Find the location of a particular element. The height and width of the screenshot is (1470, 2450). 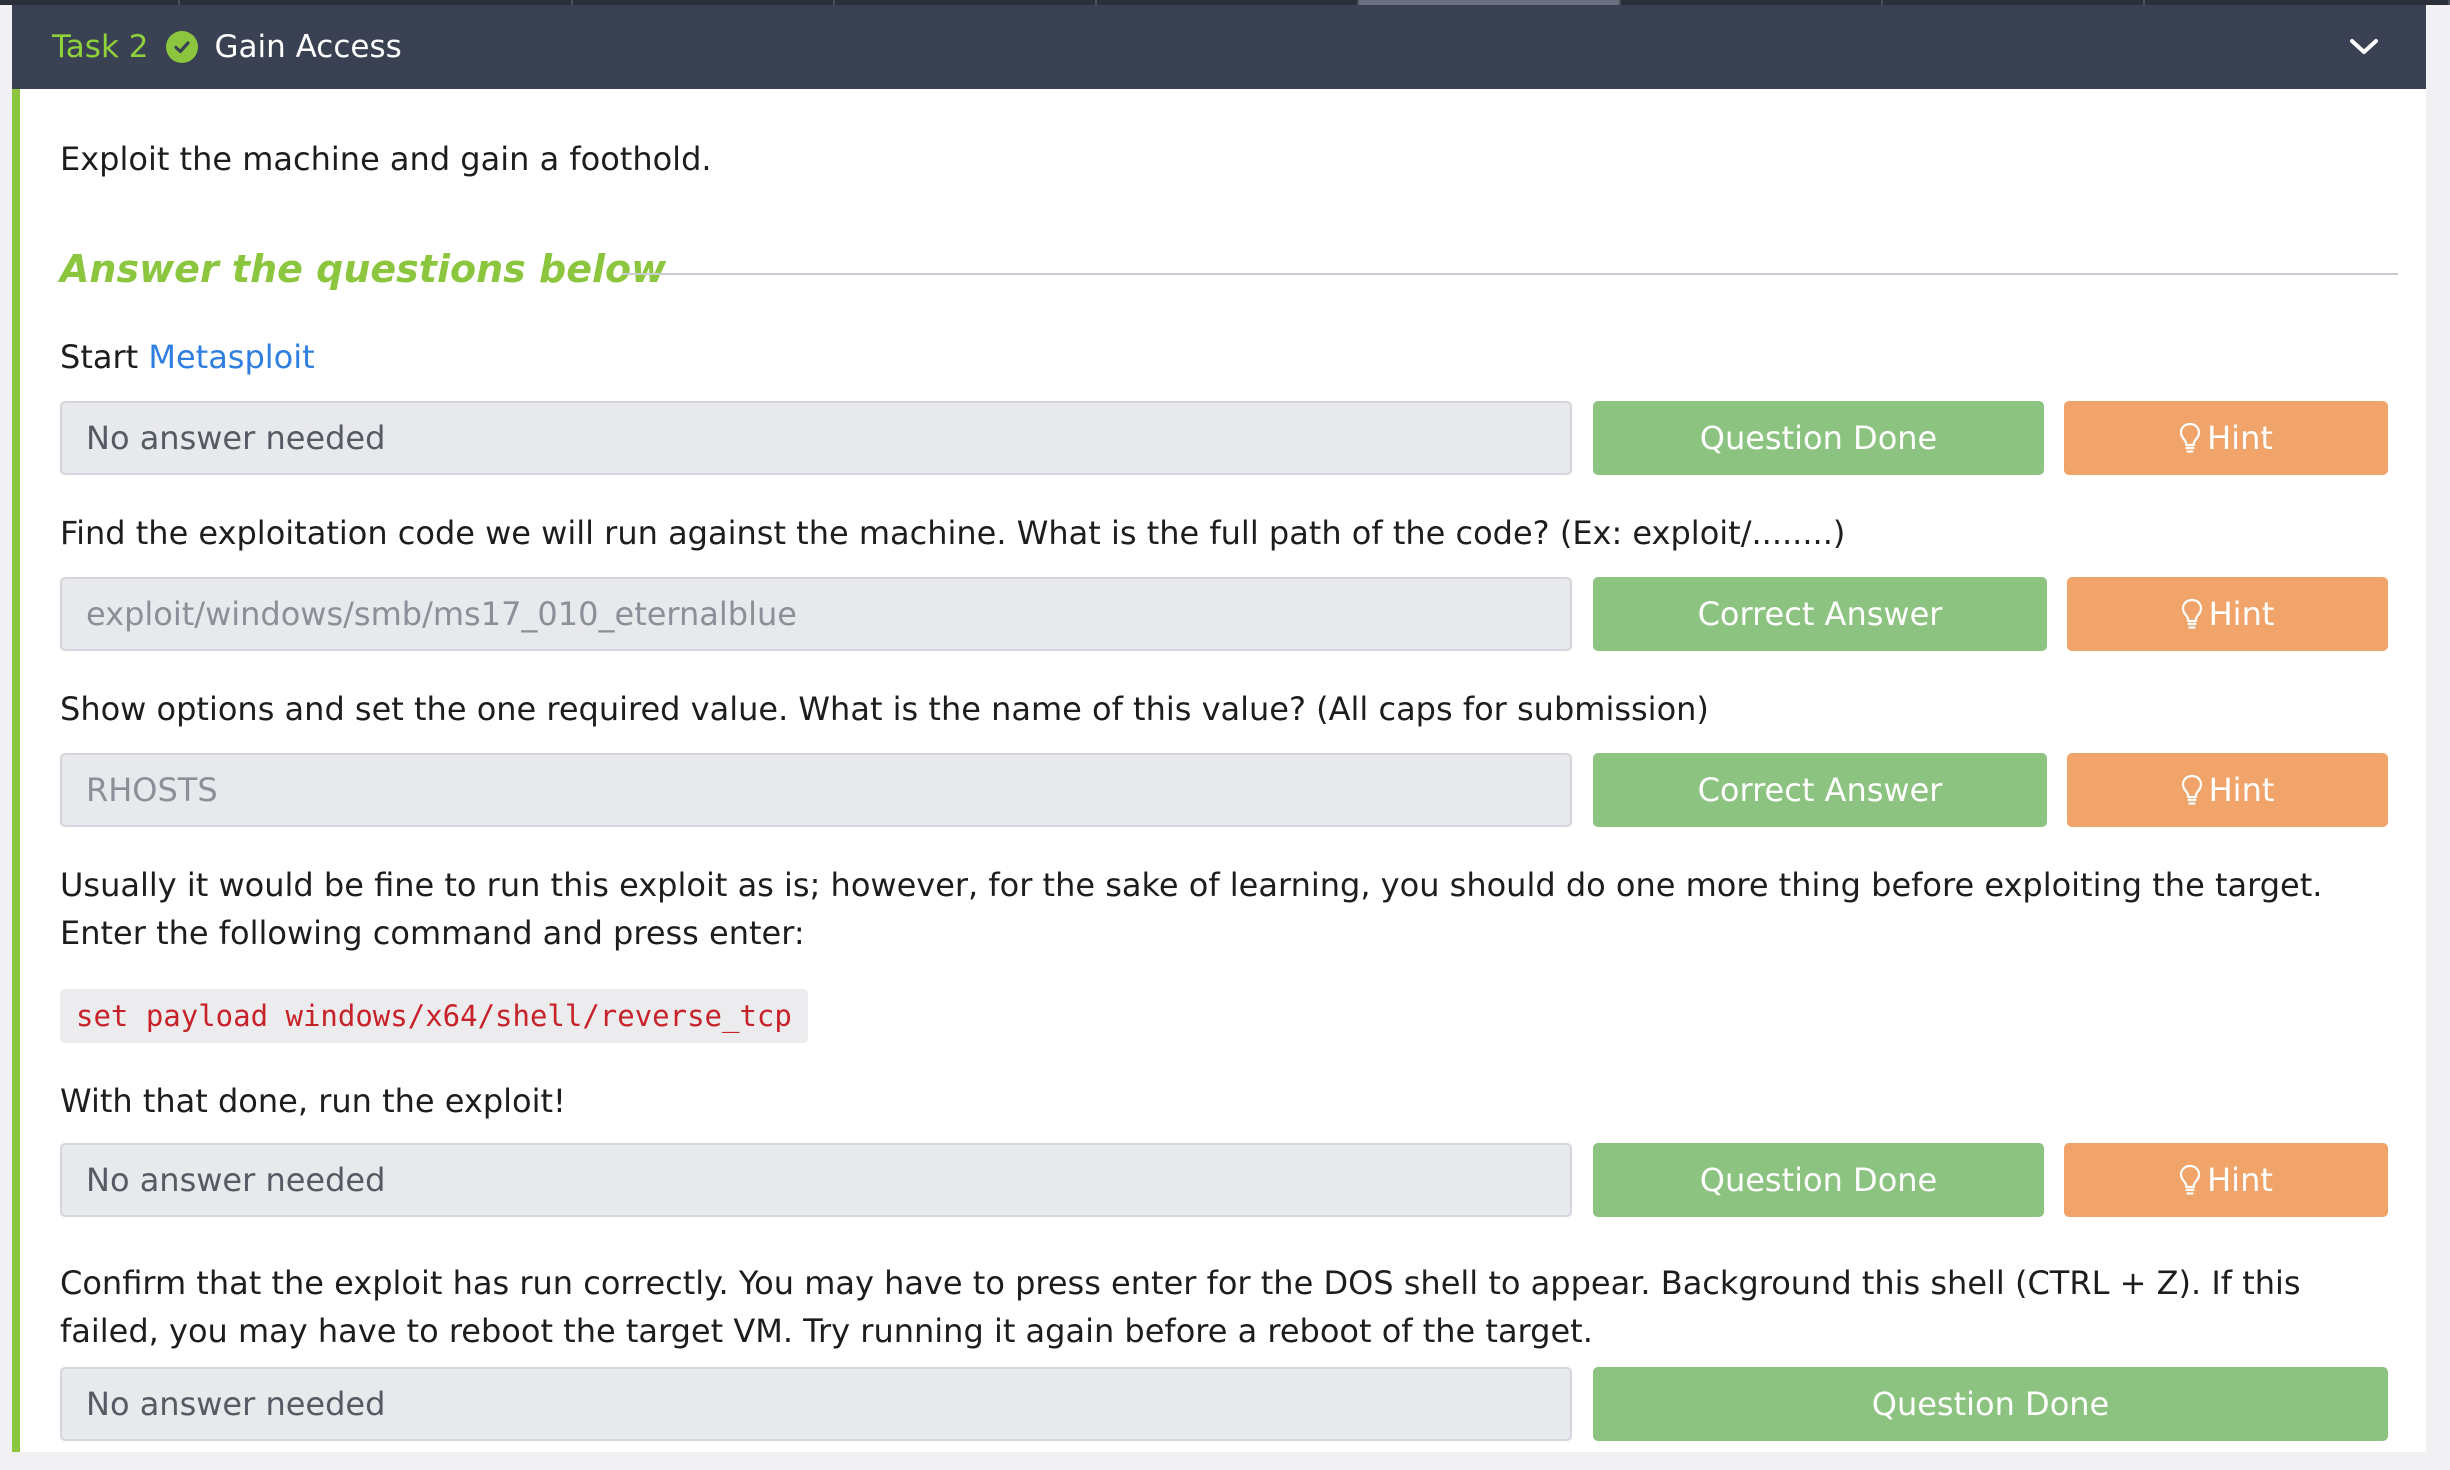

task-intro: Exploit the machine and gain a foothold. is located at coordinates (386, 159).